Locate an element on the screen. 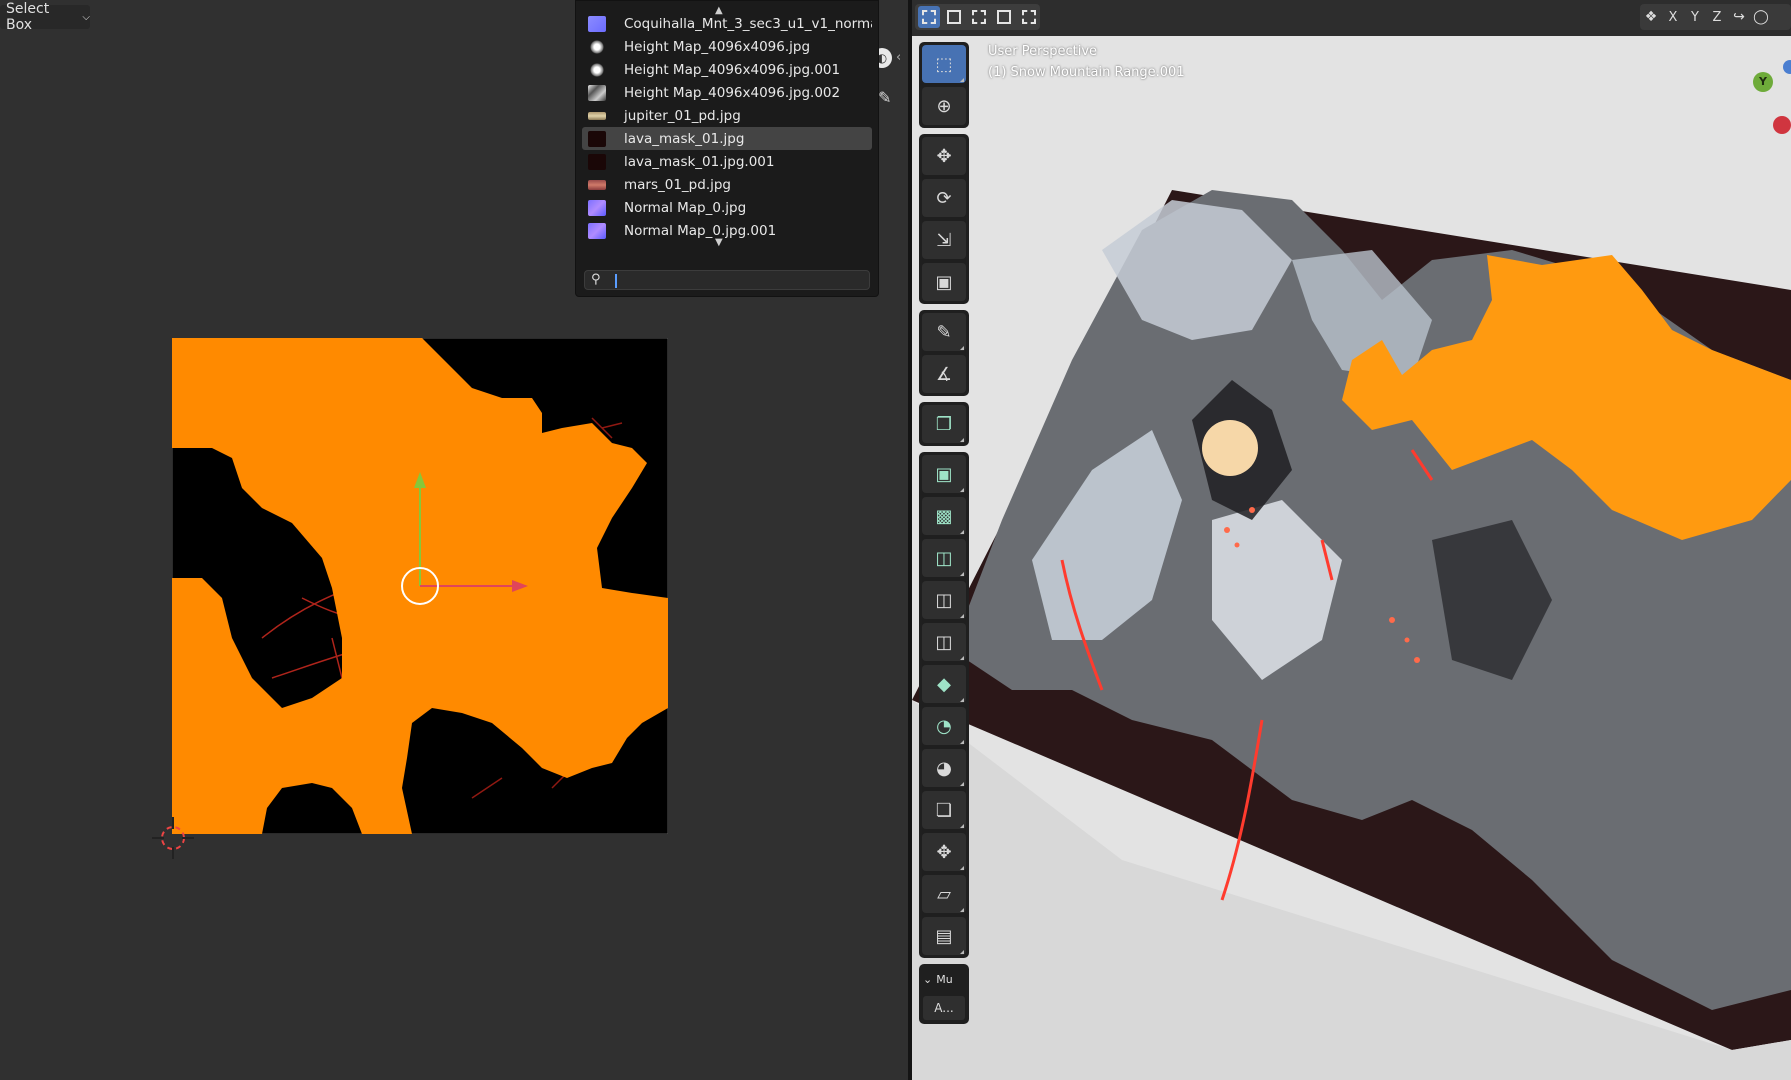 Image resolution: width=1791 pixels, height=1080 pixels. tool-settings-icon: ✎ is located at coordinates (885, 99).